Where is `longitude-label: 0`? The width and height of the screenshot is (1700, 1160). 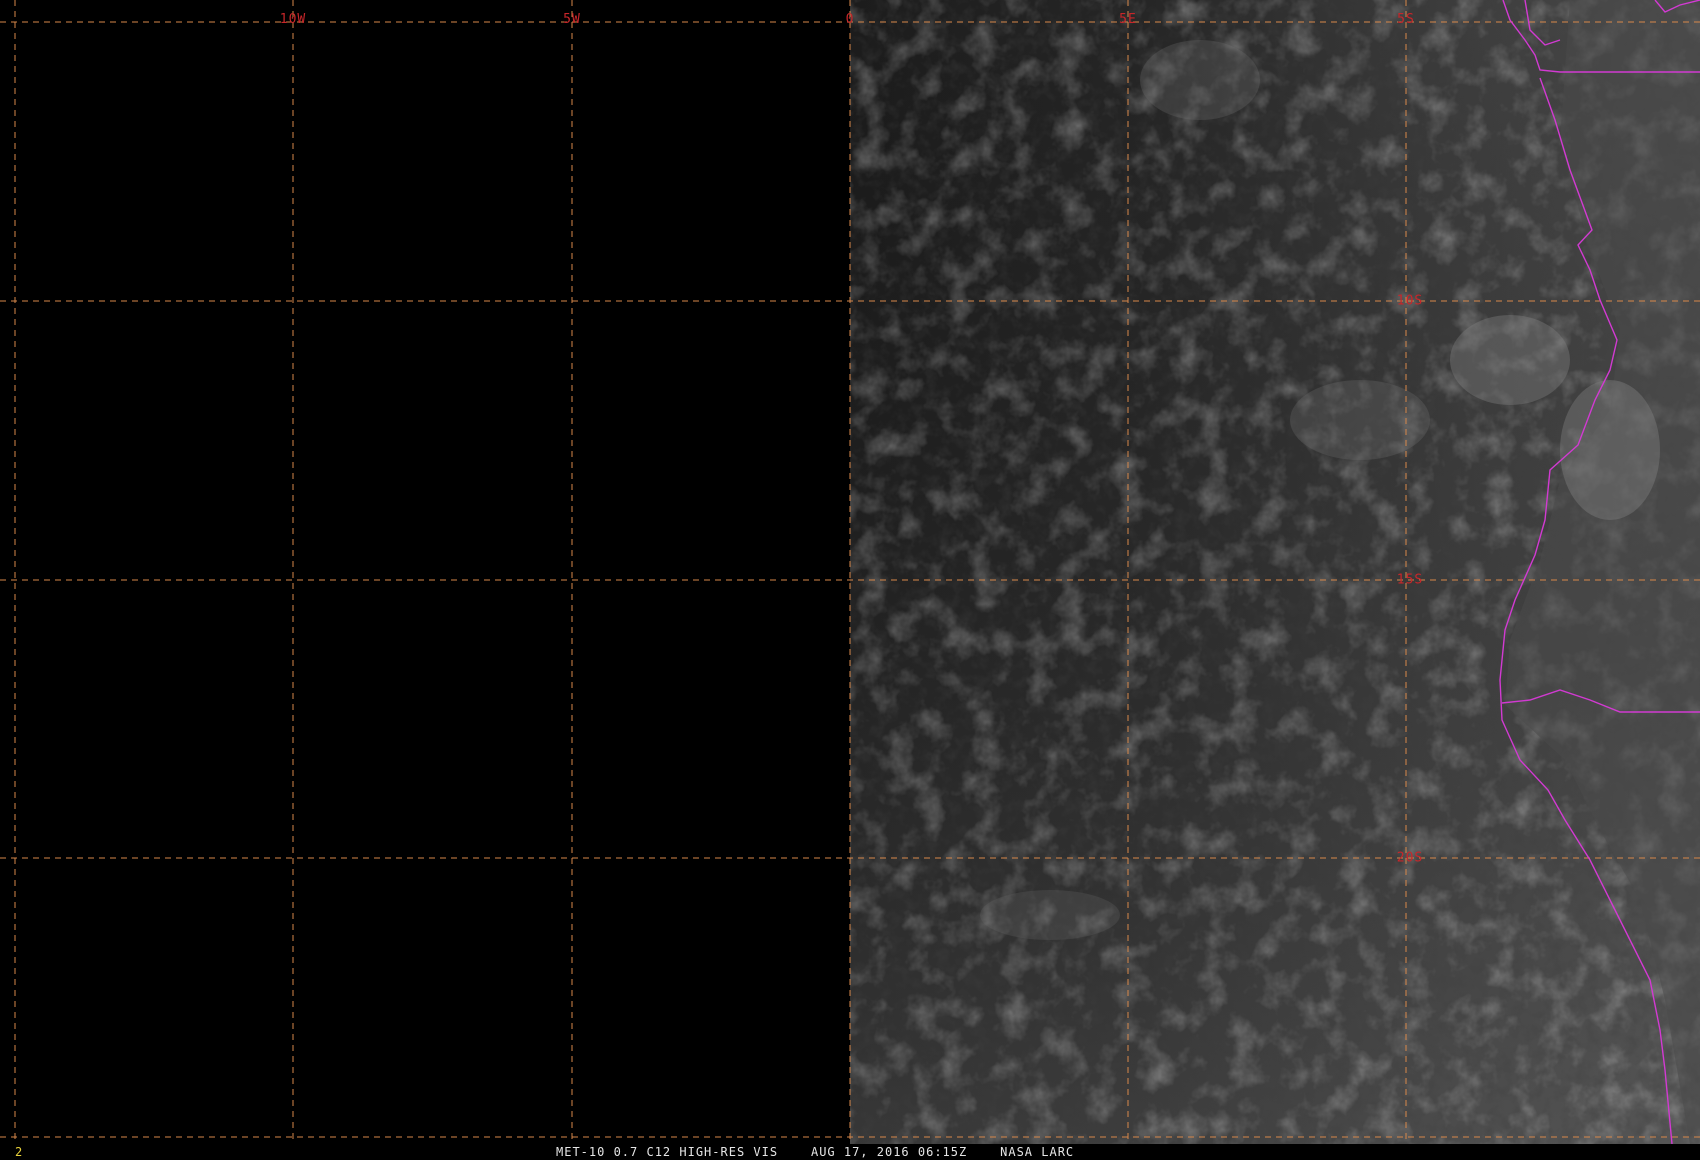
longitude-label: 0 is located at coordinates (850, 19).